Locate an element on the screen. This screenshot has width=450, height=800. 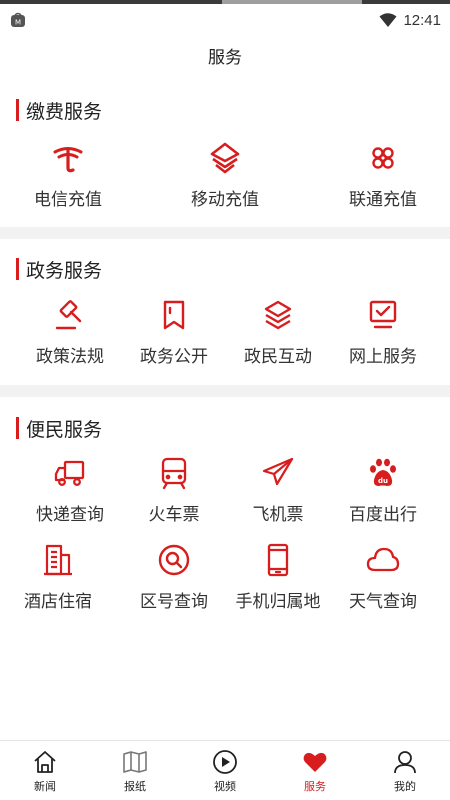
section-title: 便民服务 is located at coordinates (64, 429).